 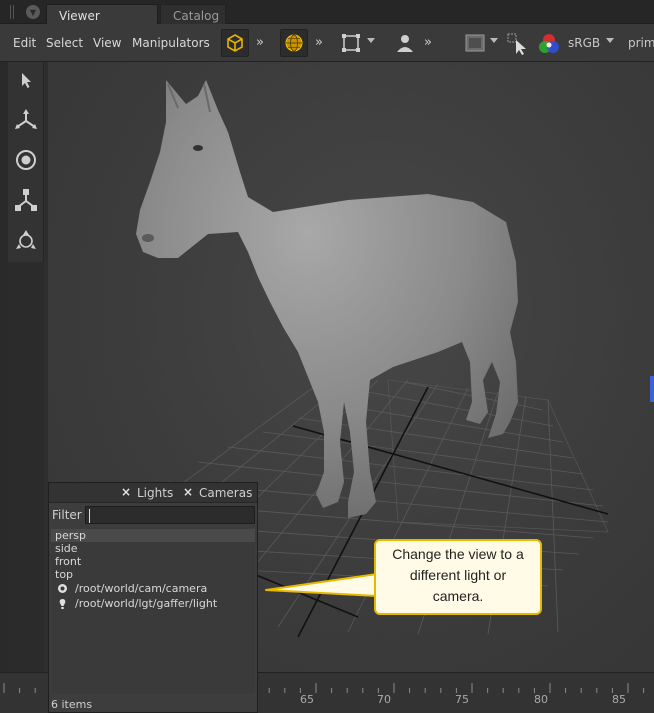 I want to click on rotate-icon, so click(x=26, y=160).